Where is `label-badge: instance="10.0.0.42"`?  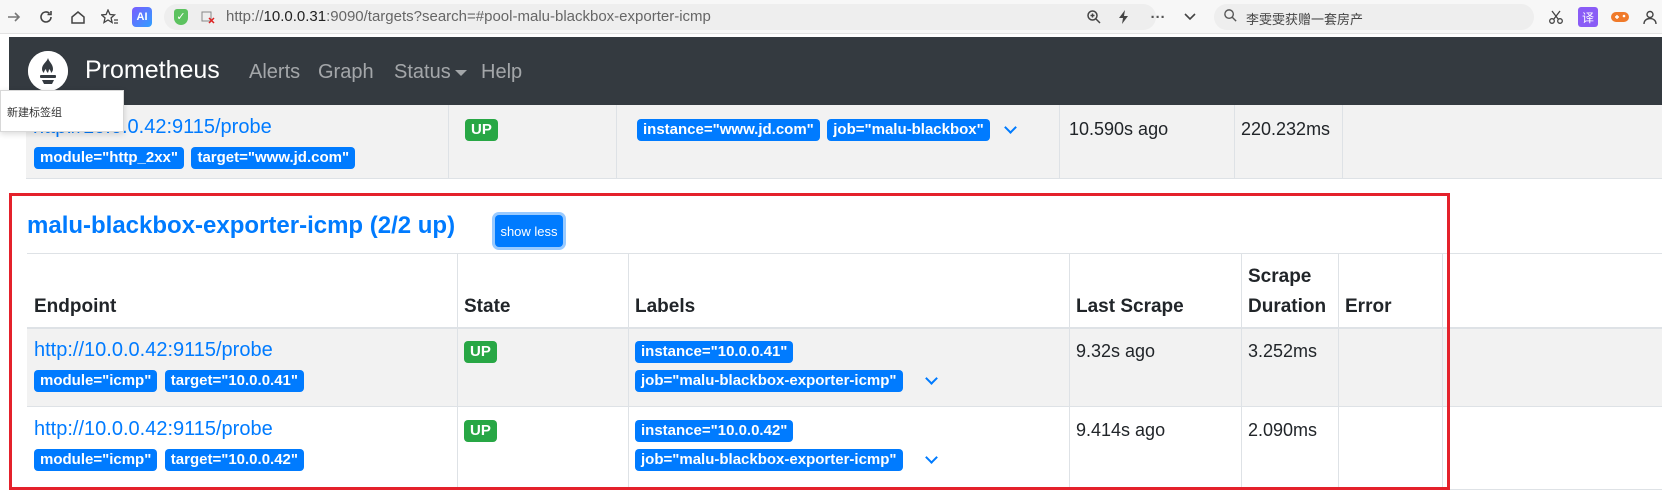 label-badge: instance="10.0.0.42" is located at coordinates (714, 431).